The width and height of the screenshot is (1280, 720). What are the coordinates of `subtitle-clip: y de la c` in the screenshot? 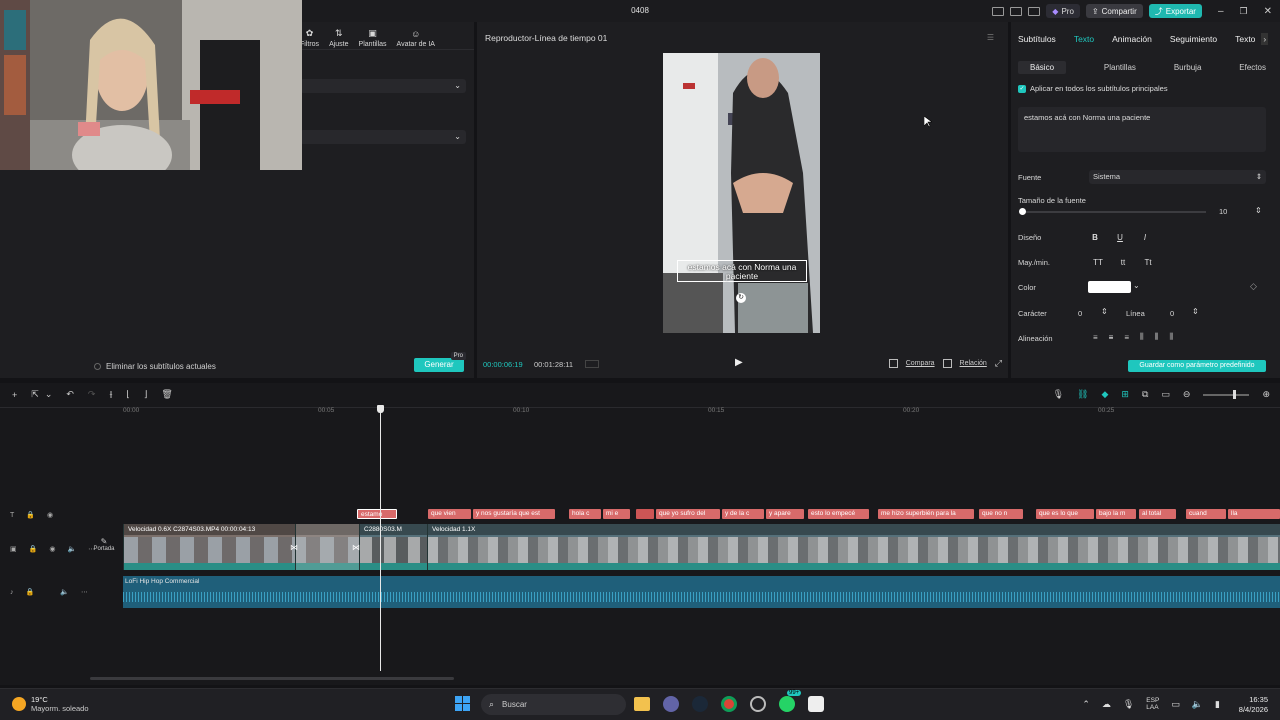 It's located at (743, 514).